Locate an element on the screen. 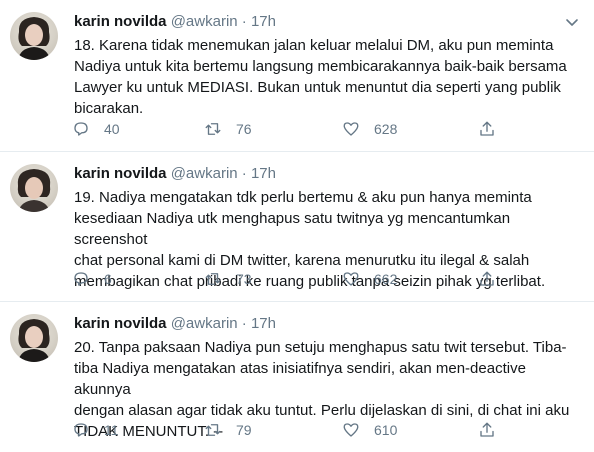 The height and width of the screenshot is (452, 594). reply-button: 40 is located at coordinates (96, 129).